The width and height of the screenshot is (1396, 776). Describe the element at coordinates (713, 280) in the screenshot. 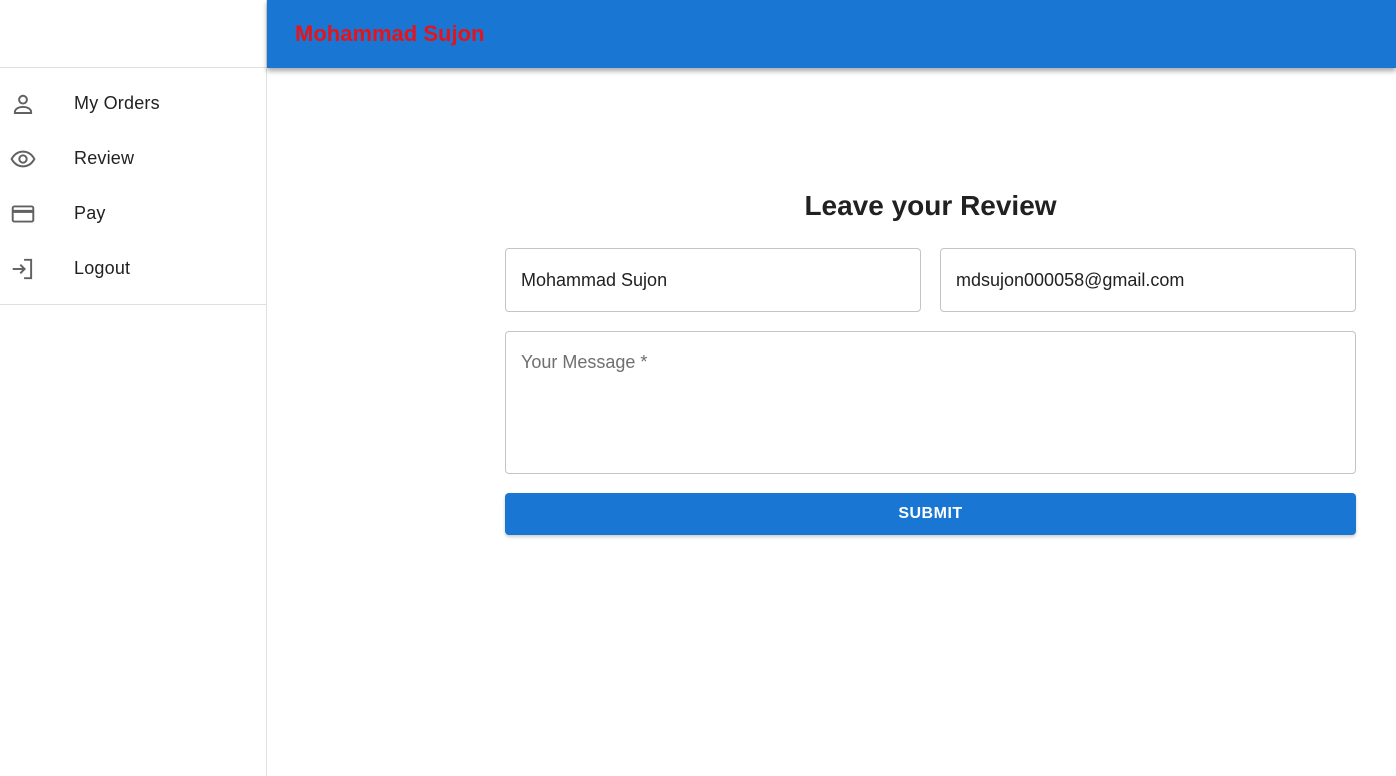

I see `name-field` at that location.